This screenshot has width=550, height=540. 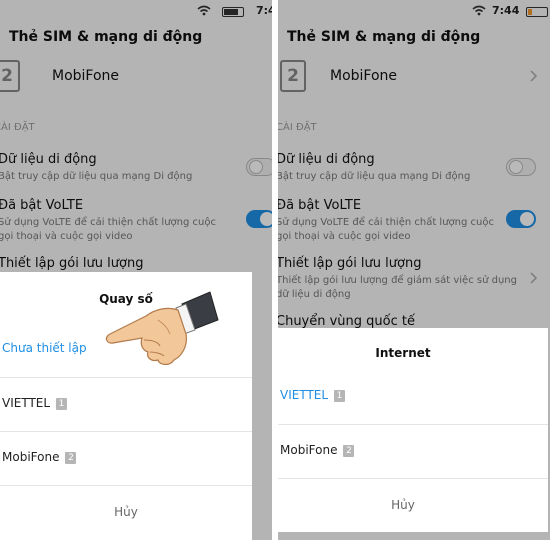 What do you see at coordinates (126, 404) in the screenshot?
I see `call-option-viettel: VIETTEL 1` at bounding box center [126, 404].